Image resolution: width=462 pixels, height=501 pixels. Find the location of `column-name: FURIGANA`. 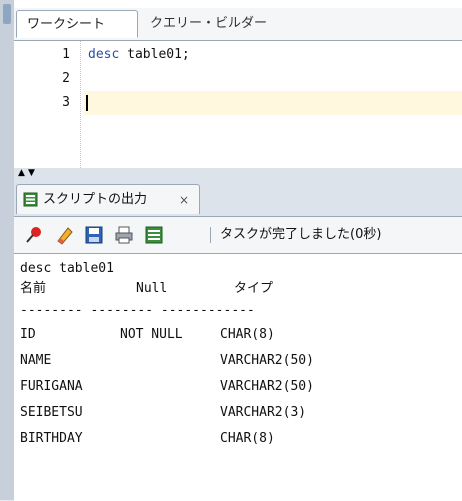

column-name: FURIGANA is located at coordinates (51, 386).